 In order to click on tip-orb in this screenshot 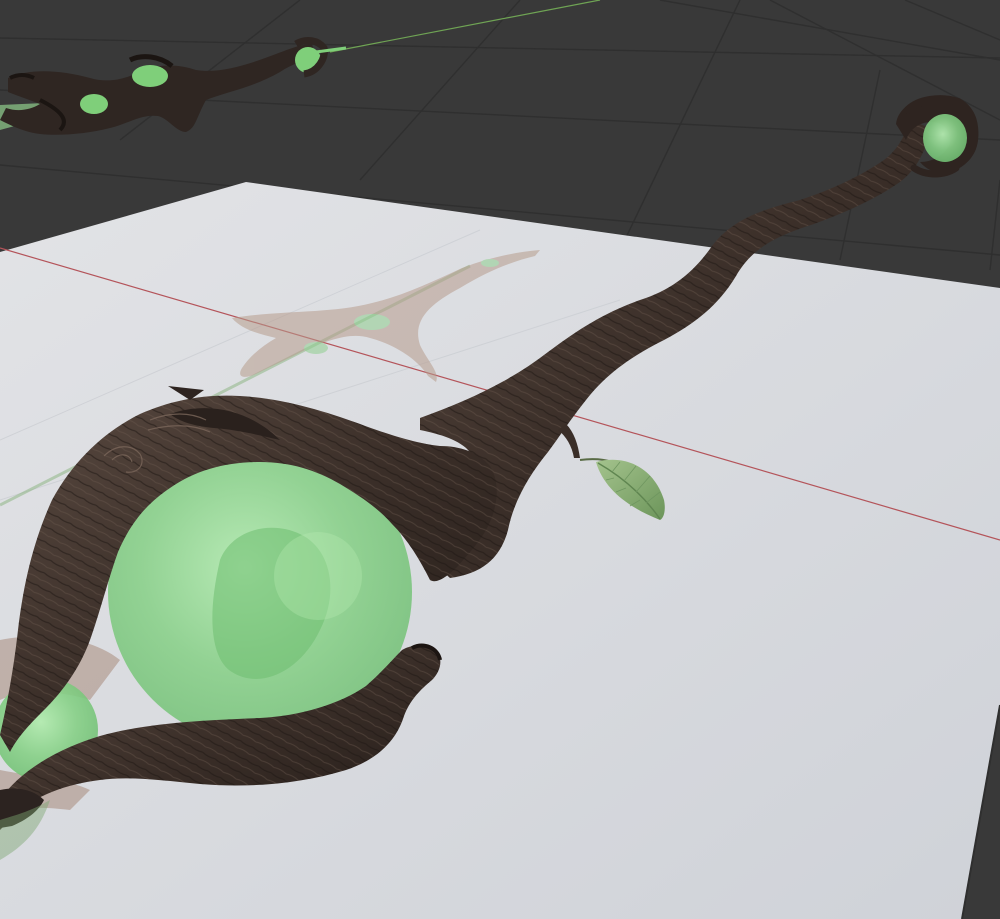, I will do `click(945, 138)`.